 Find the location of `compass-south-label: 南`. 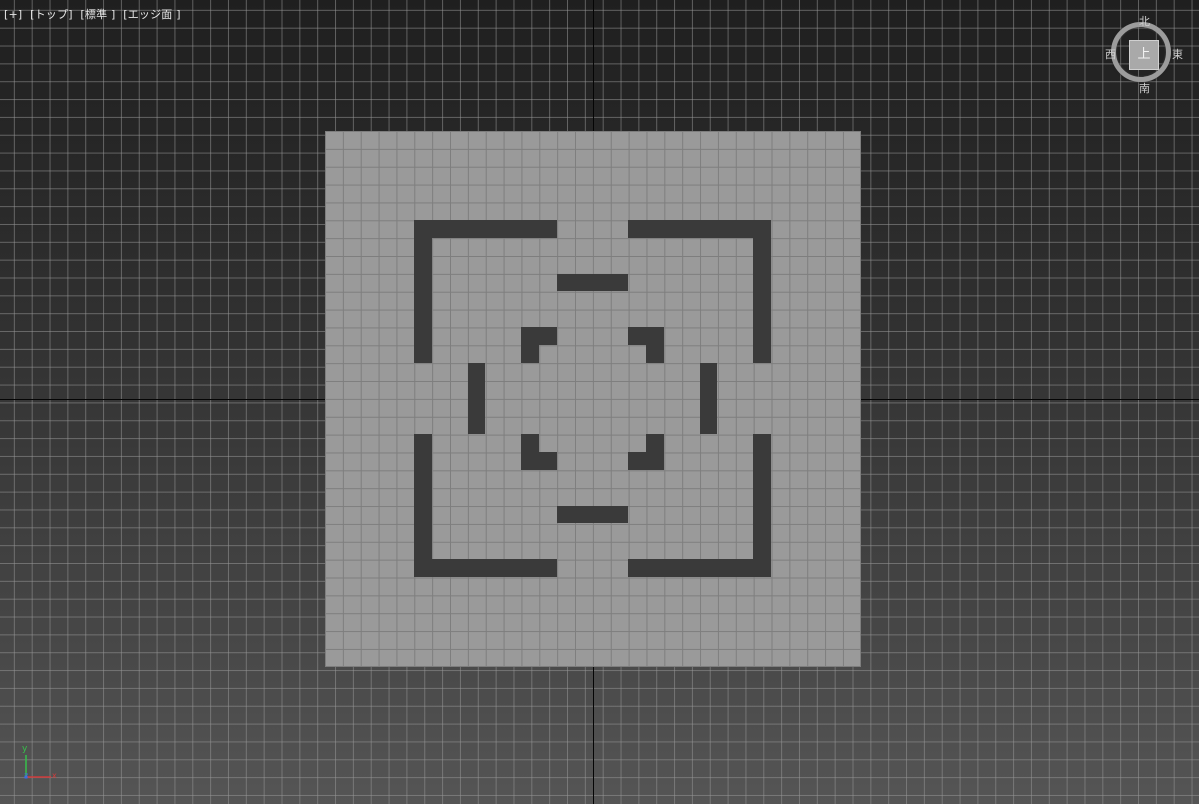

compass-south-label: 南 is located at coordinates (1144, 88).